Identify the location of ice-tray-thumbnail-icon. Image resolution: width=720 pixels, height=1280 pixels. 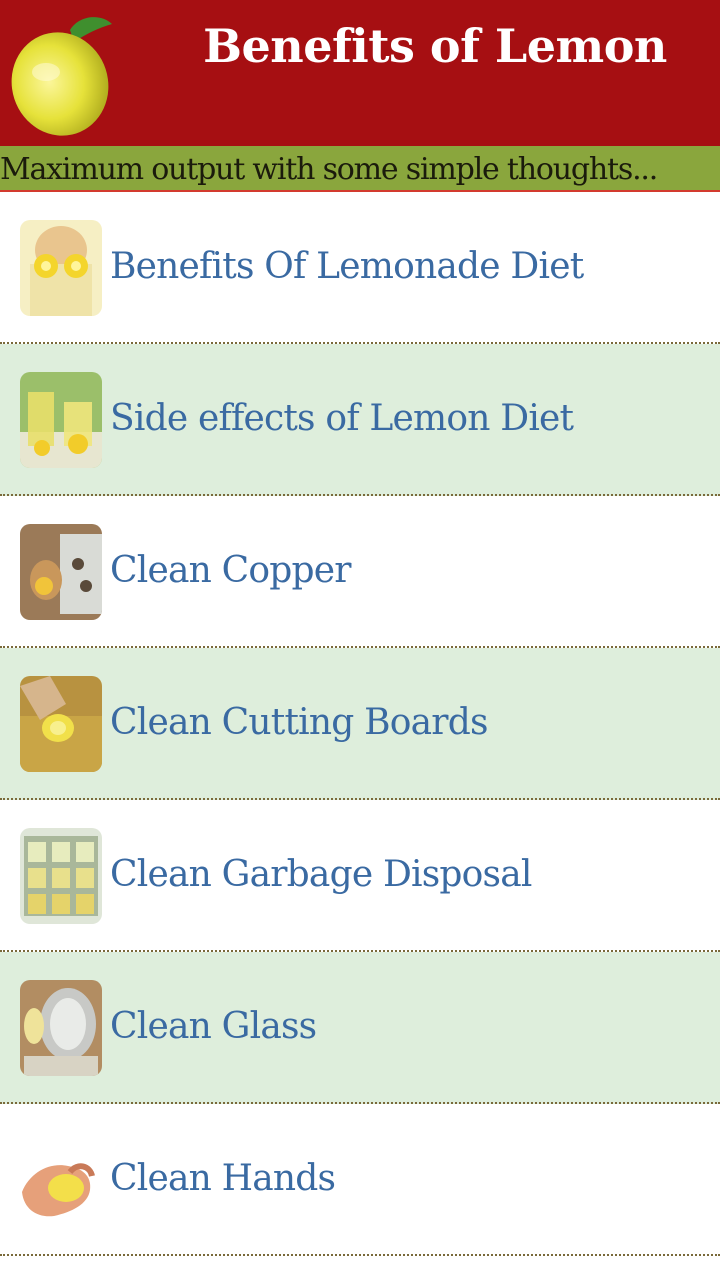
(61, 876).